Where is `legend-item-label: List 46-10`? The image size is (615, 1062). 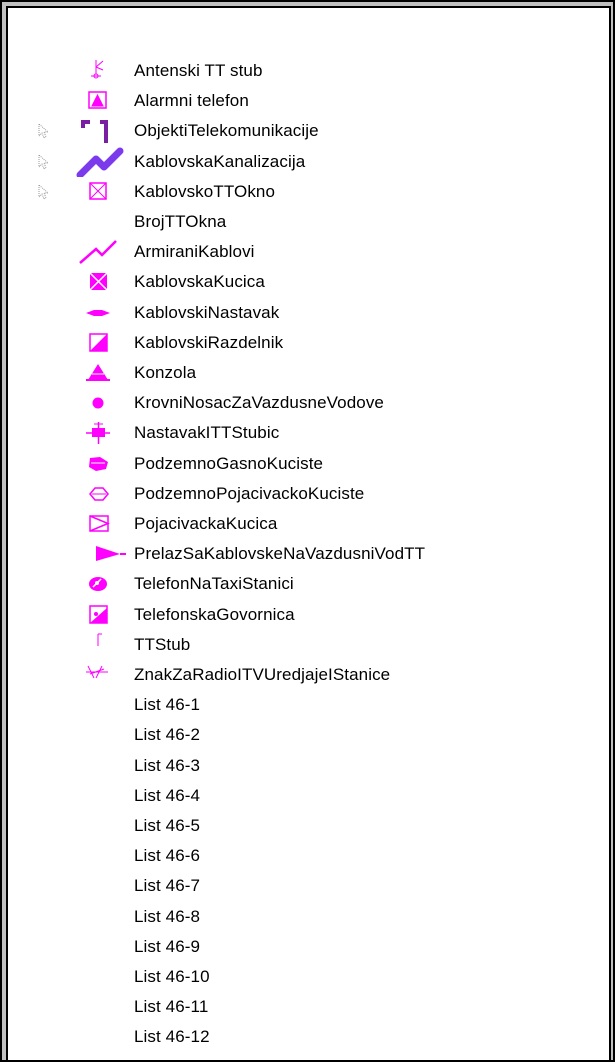 legend-item-label: List 46-10 is located at coordinates (172, 976).